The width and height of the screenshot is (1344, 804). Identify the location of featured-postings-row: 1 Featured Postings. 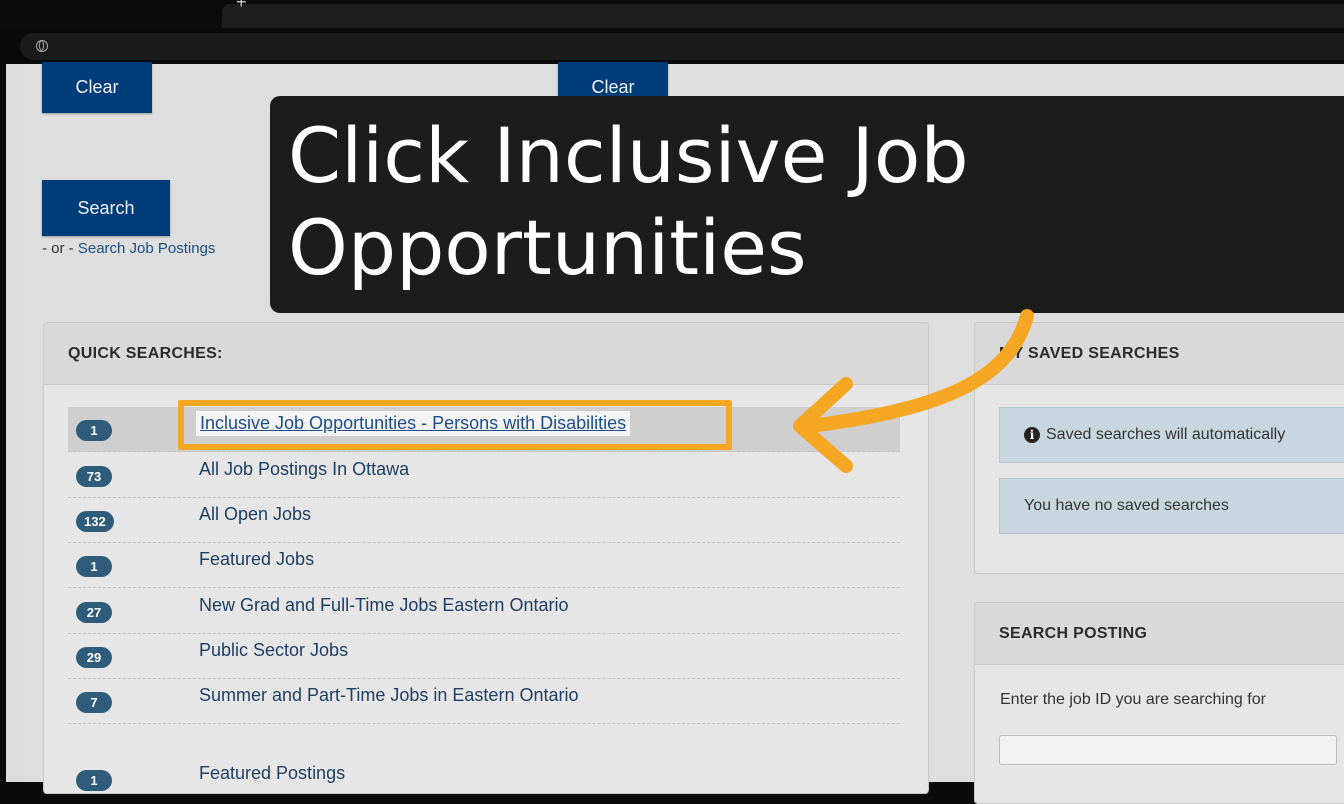
(484, 775).